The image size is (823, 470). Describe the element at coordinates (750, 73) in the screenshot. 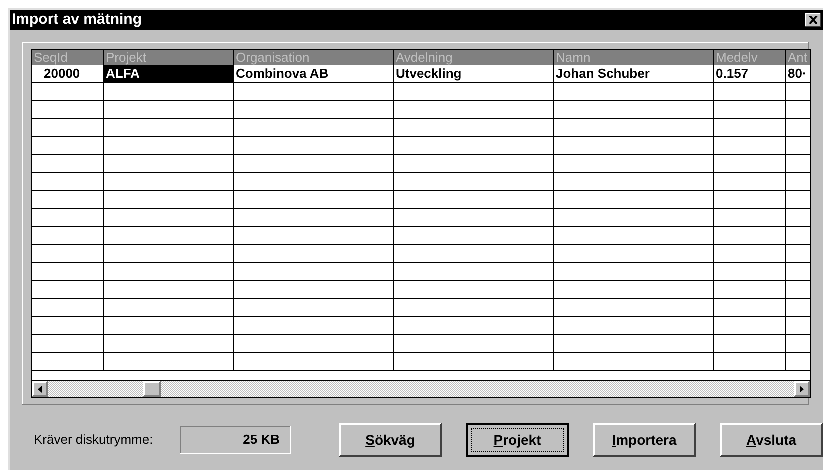

I see `table-cell: 0.157` at that location.